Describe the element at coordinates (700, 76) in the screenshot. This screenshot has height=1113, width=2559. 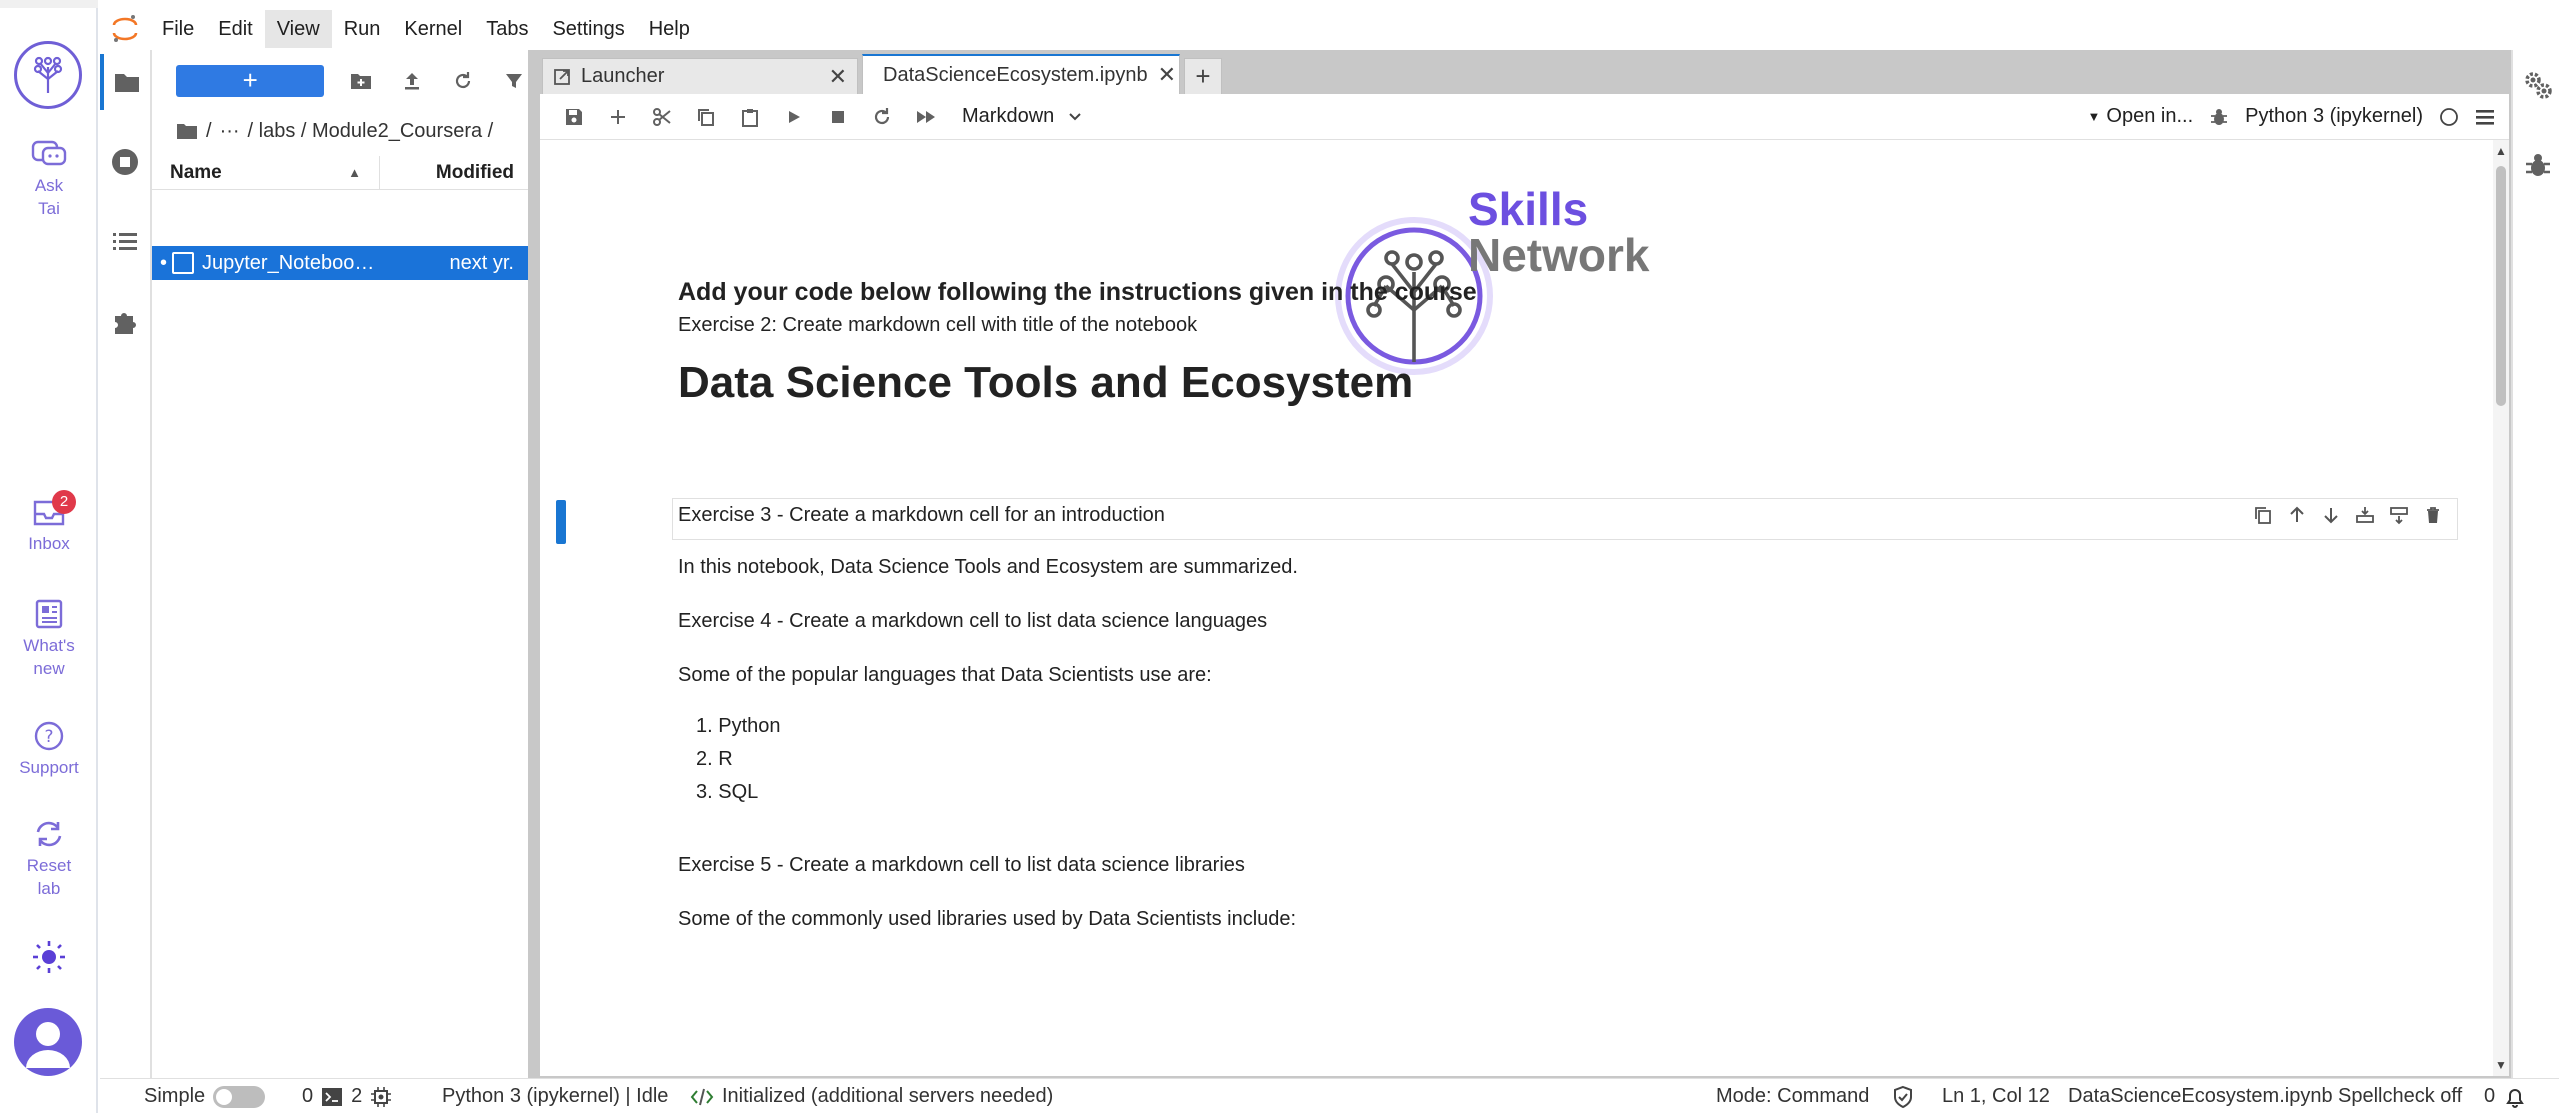
I see `tab-launcher: Launcher ✕` at that location.